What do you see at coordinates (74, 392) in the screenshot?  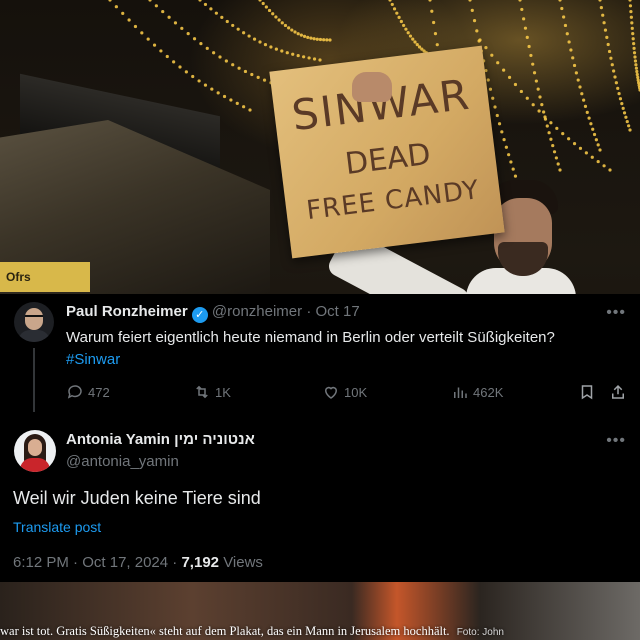 I see `reply-icon` at bounding box center [74, 392].